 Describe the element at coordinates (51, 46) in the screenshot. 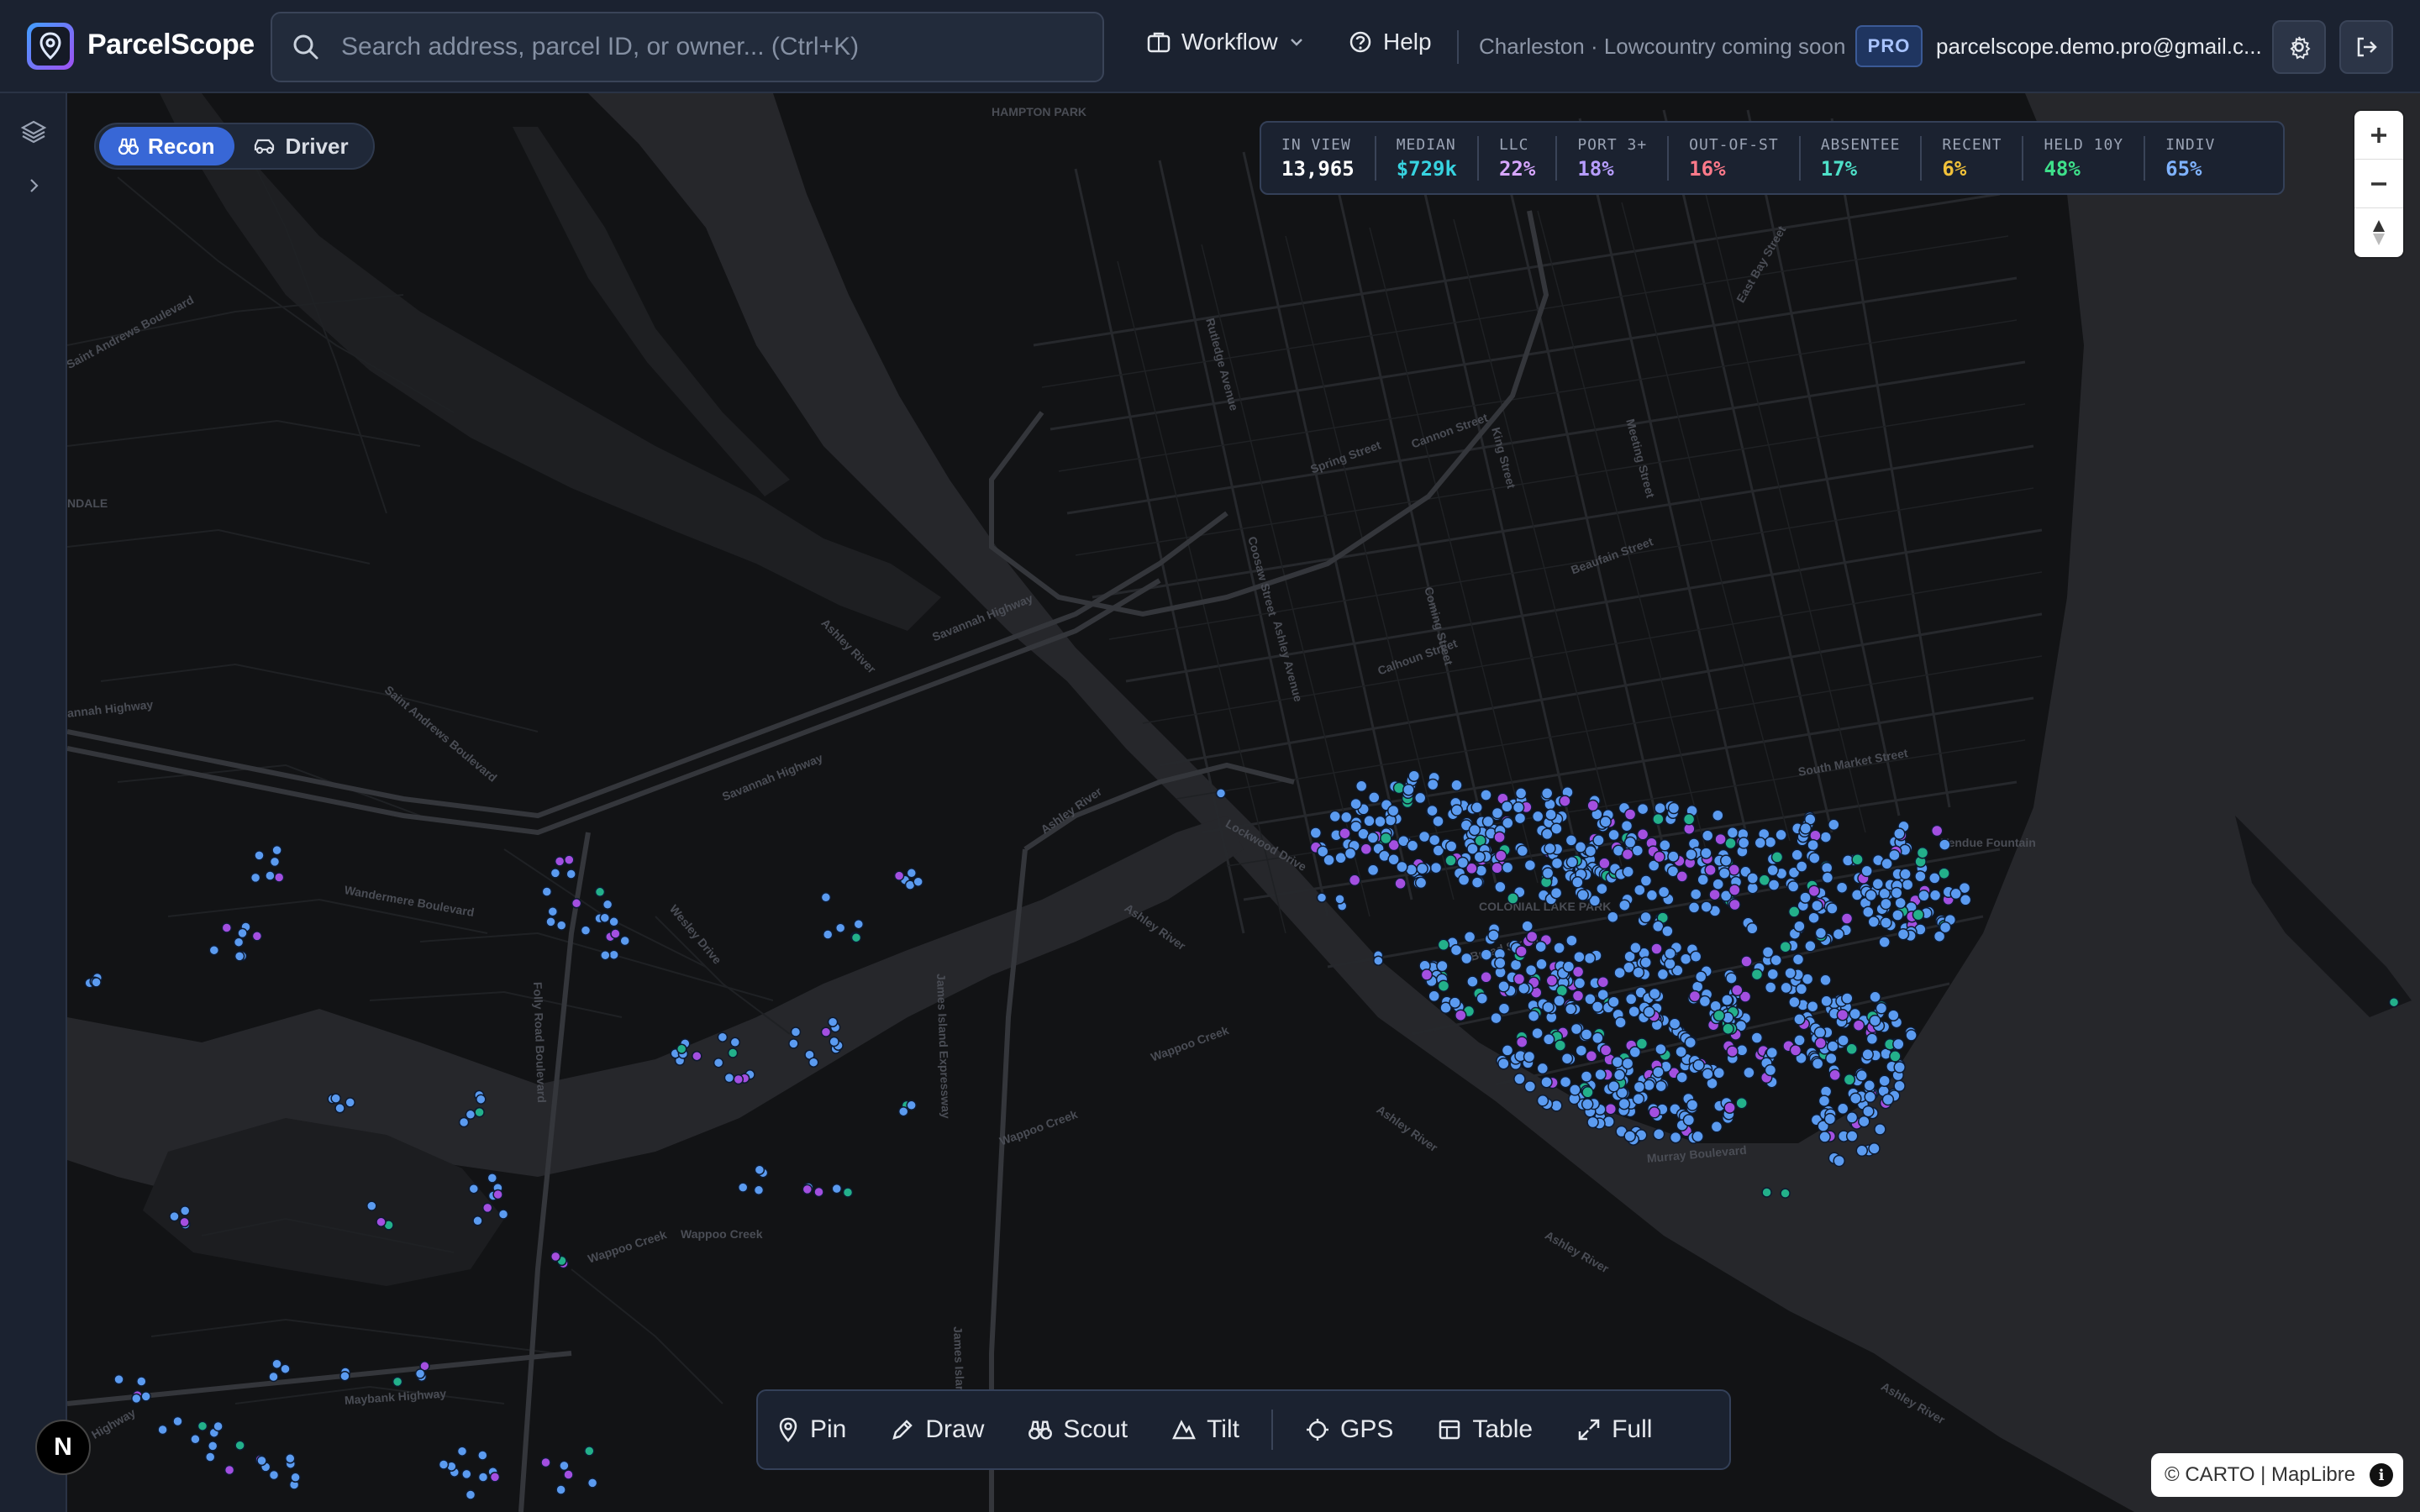

I see `app-logo` at that location.